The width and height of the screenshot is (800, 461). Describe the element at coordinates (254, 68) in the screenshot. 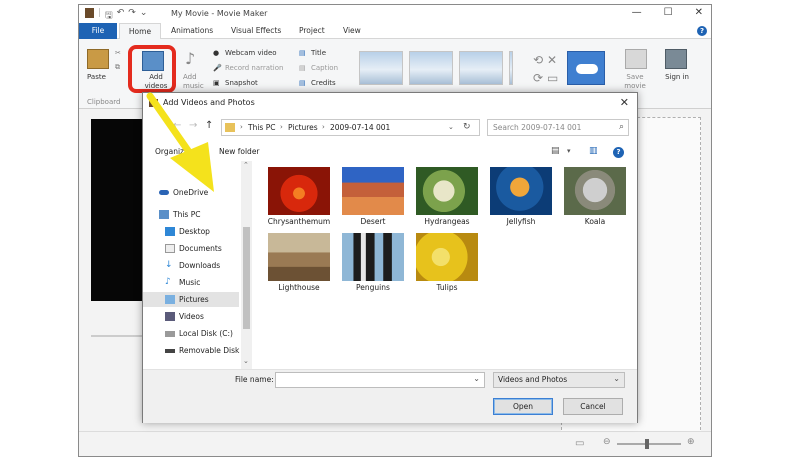

I see `record-narration-button: Record narration` at that location.